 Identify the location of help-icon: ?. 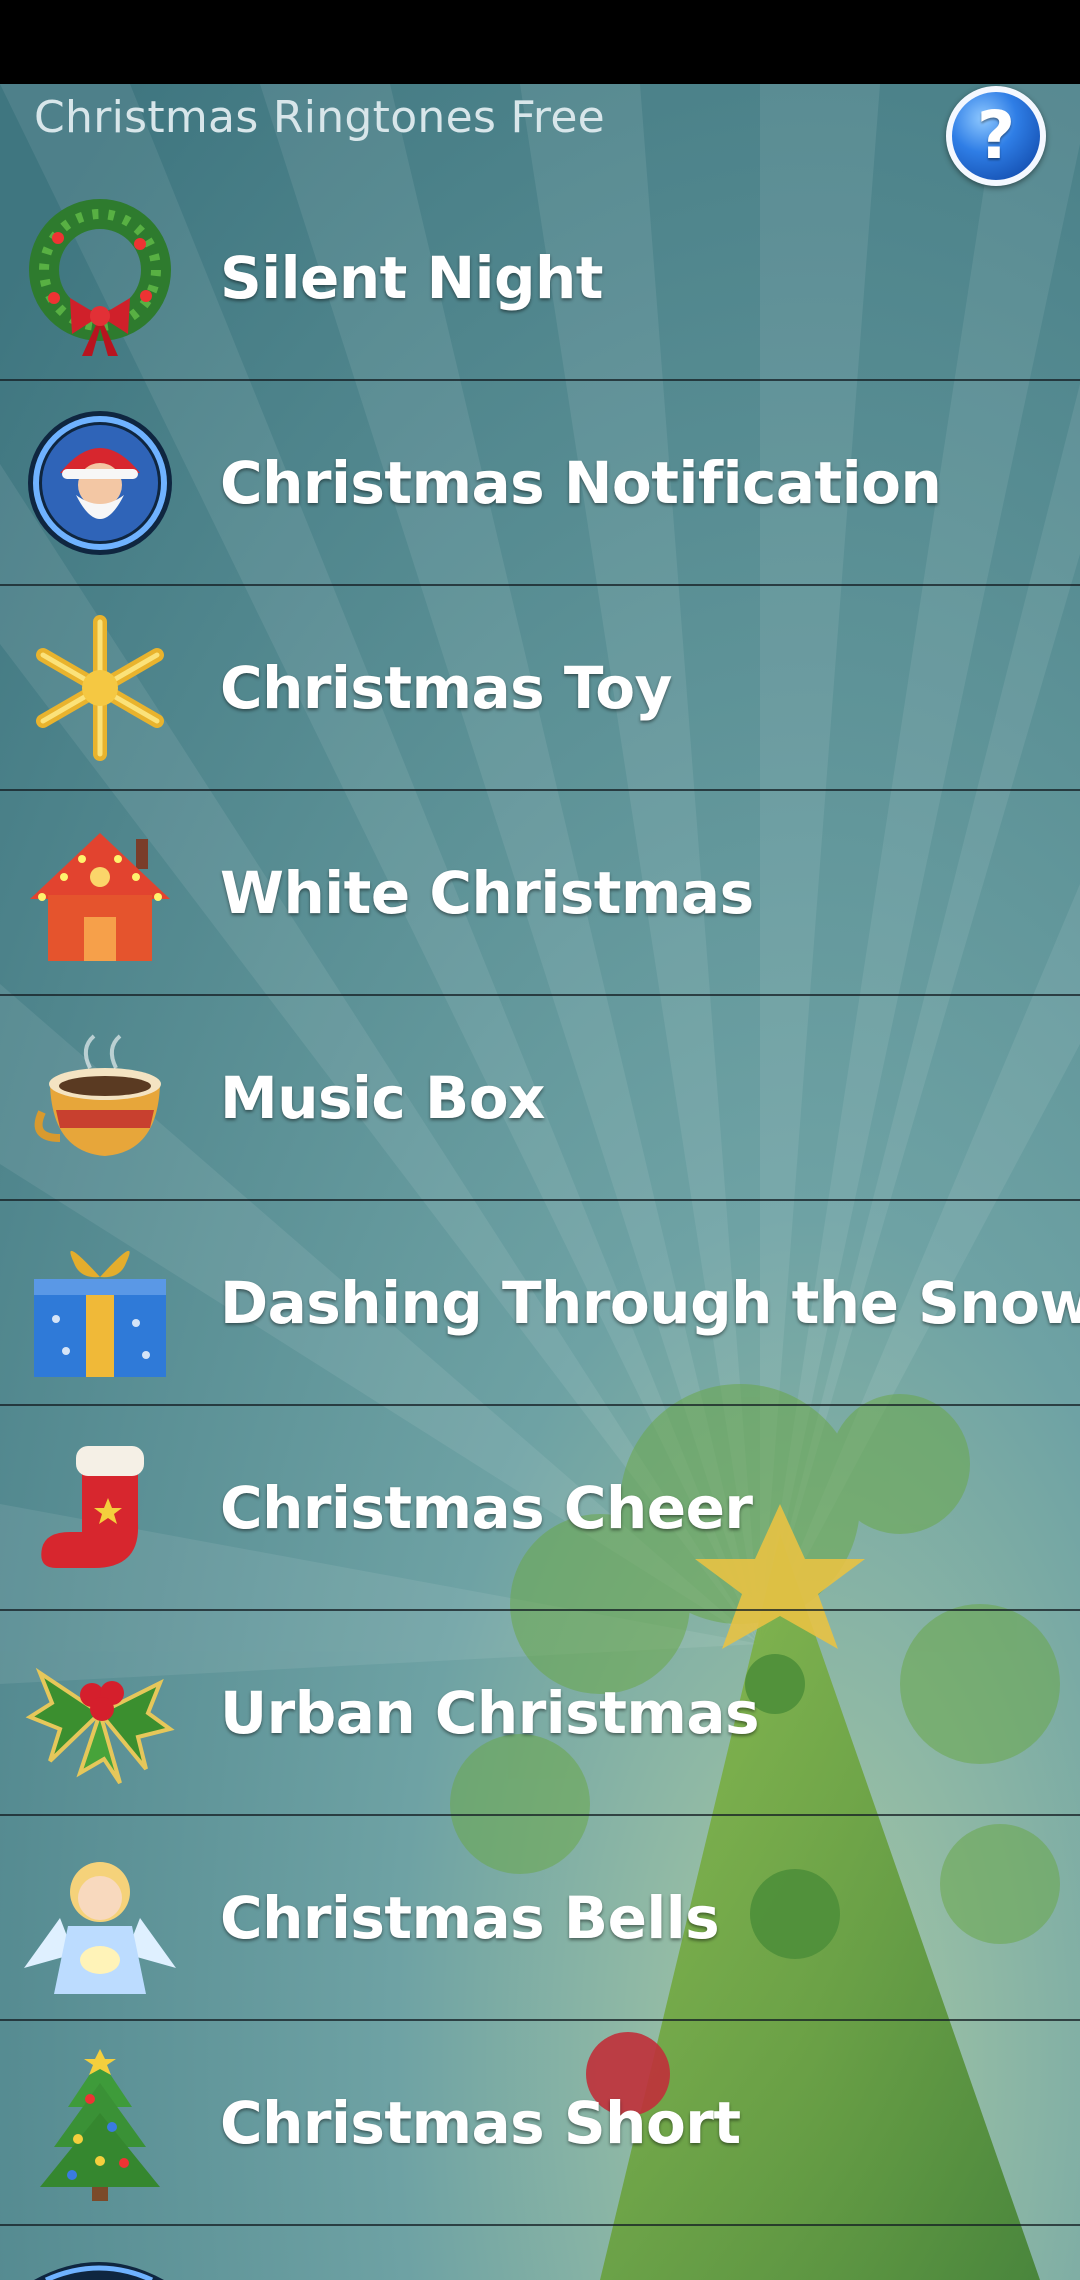
(996, 135).